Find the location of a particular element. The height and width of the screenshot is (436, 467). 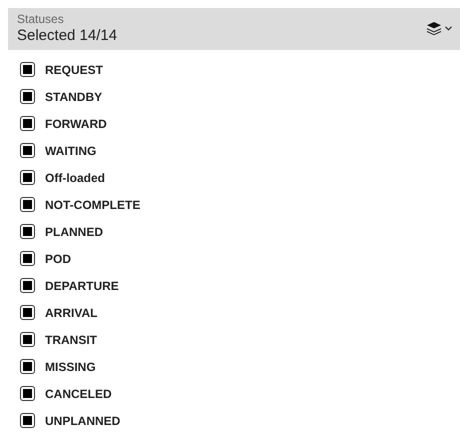

status-label: FORWARD is located at coordinates (76, 124).